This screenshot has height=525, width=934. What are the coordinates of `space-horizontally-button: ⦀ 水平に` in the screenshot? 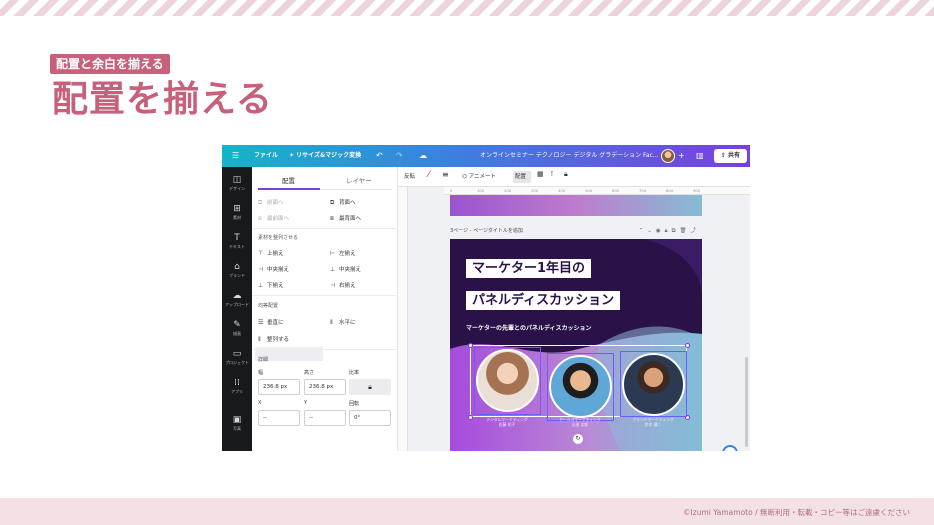 It's located at (343, 322).